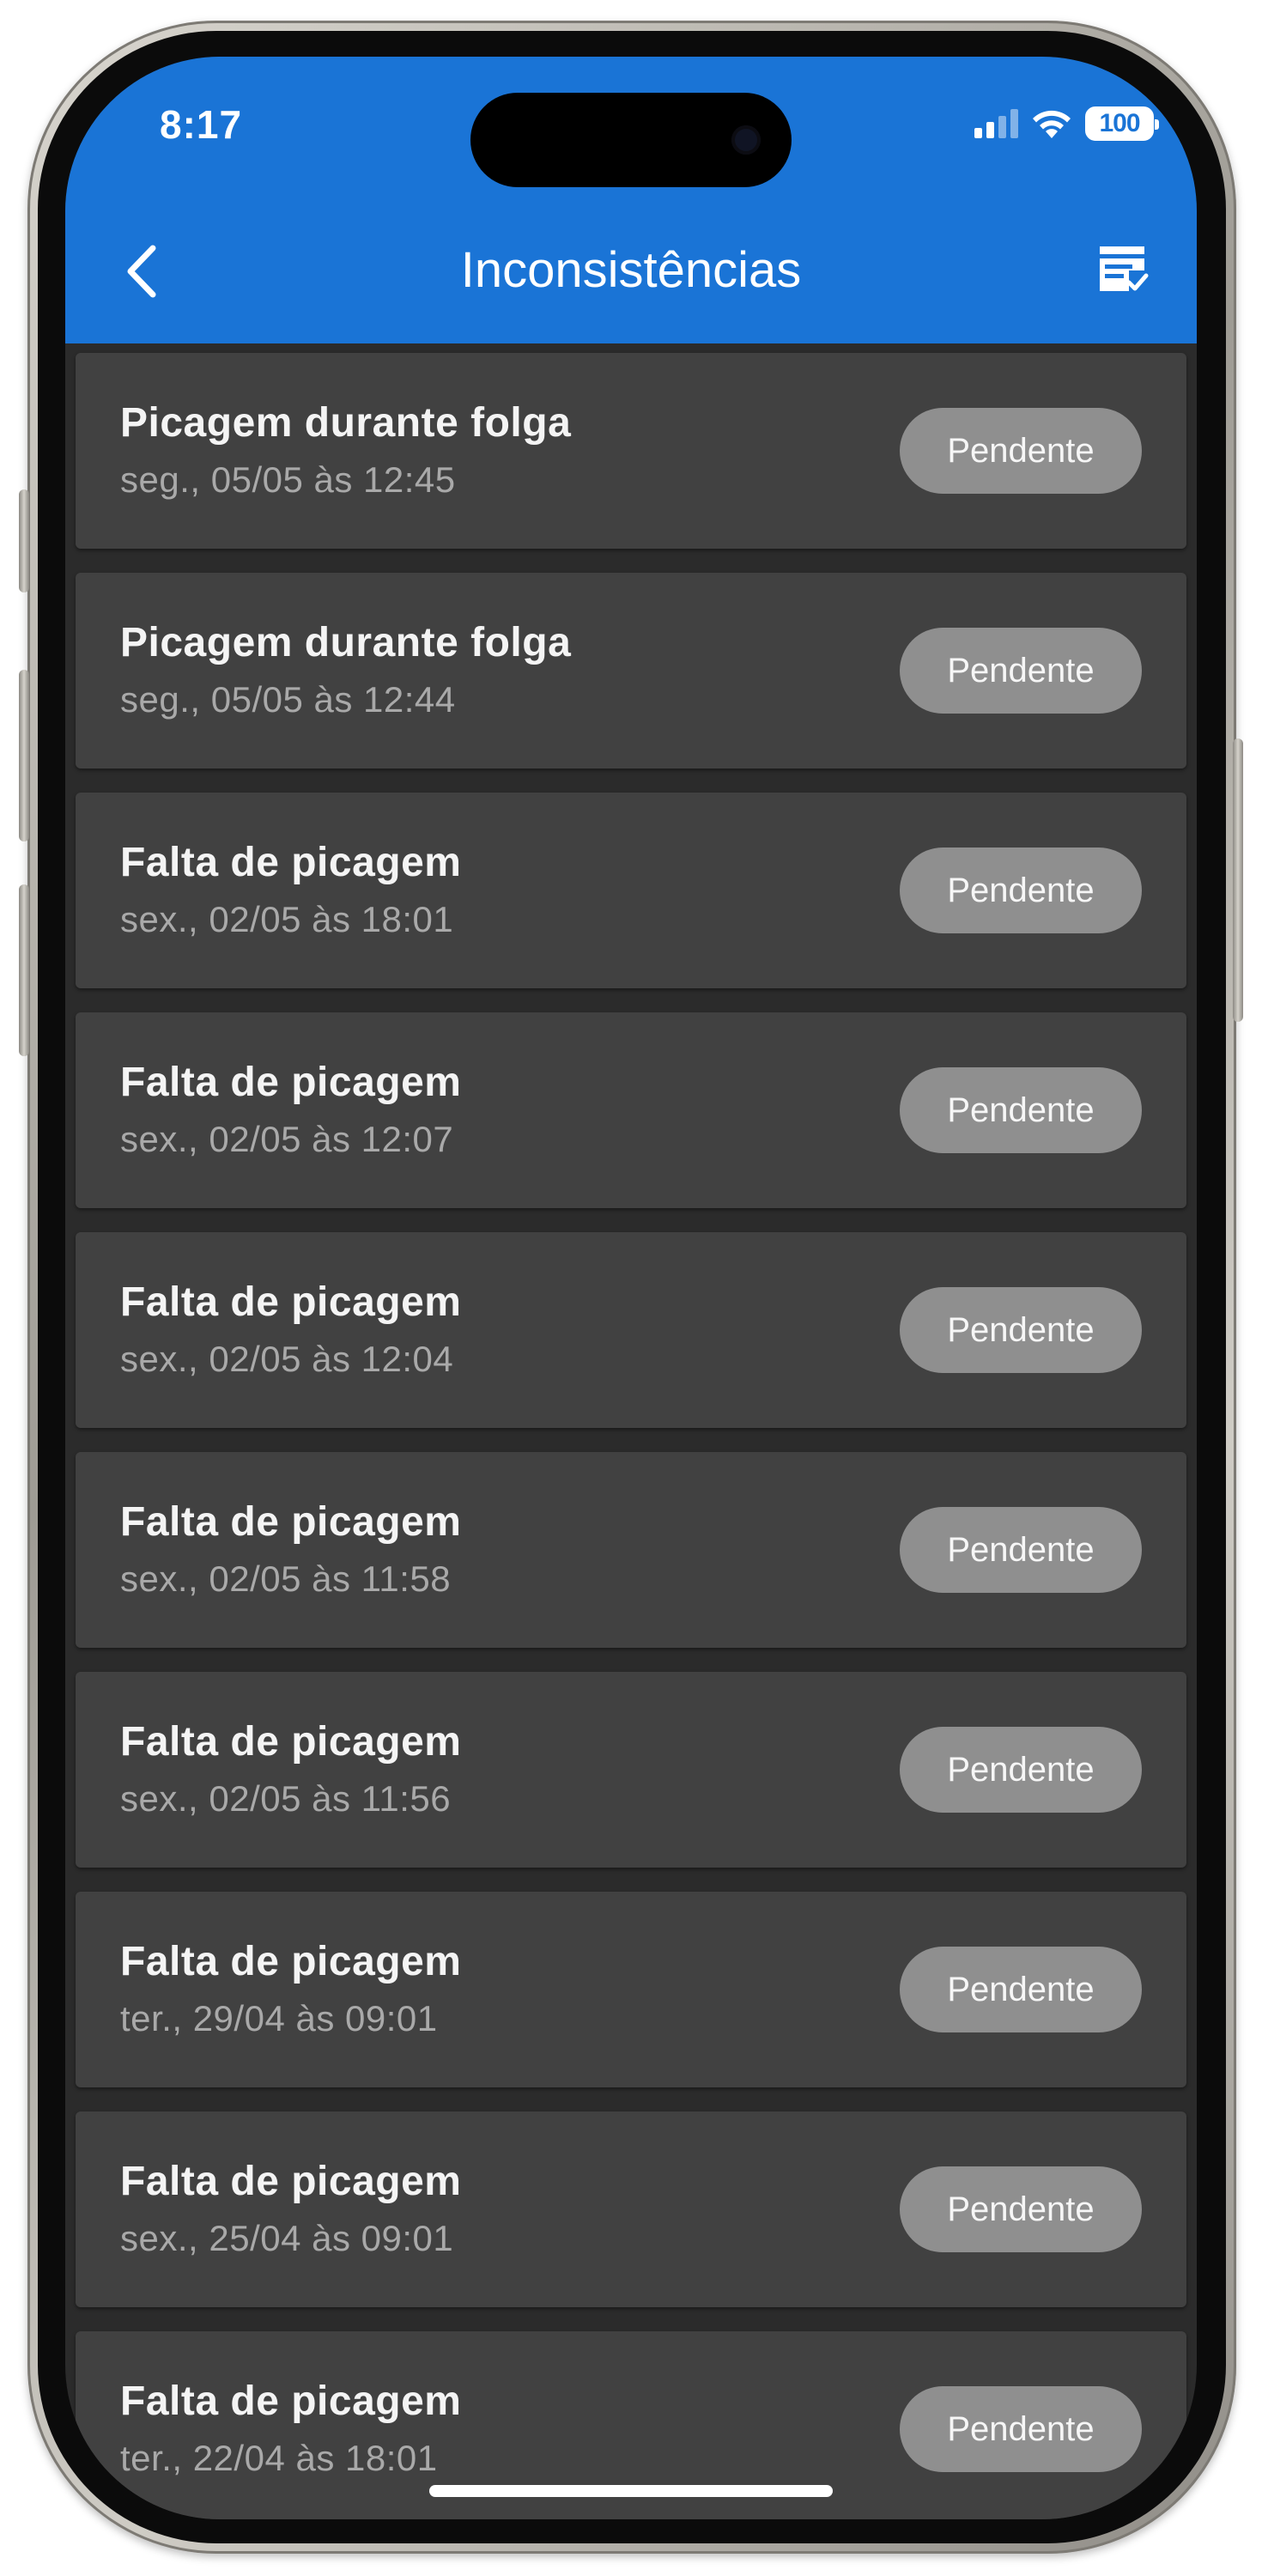 Image resolution: width=1262 pixels, height=2576 pixels. What do you see at coordinates (288, 700) in the screenshot?
I see `item-datetime: seg., 05/05 às 12:44` at bounding box center [288, 700].